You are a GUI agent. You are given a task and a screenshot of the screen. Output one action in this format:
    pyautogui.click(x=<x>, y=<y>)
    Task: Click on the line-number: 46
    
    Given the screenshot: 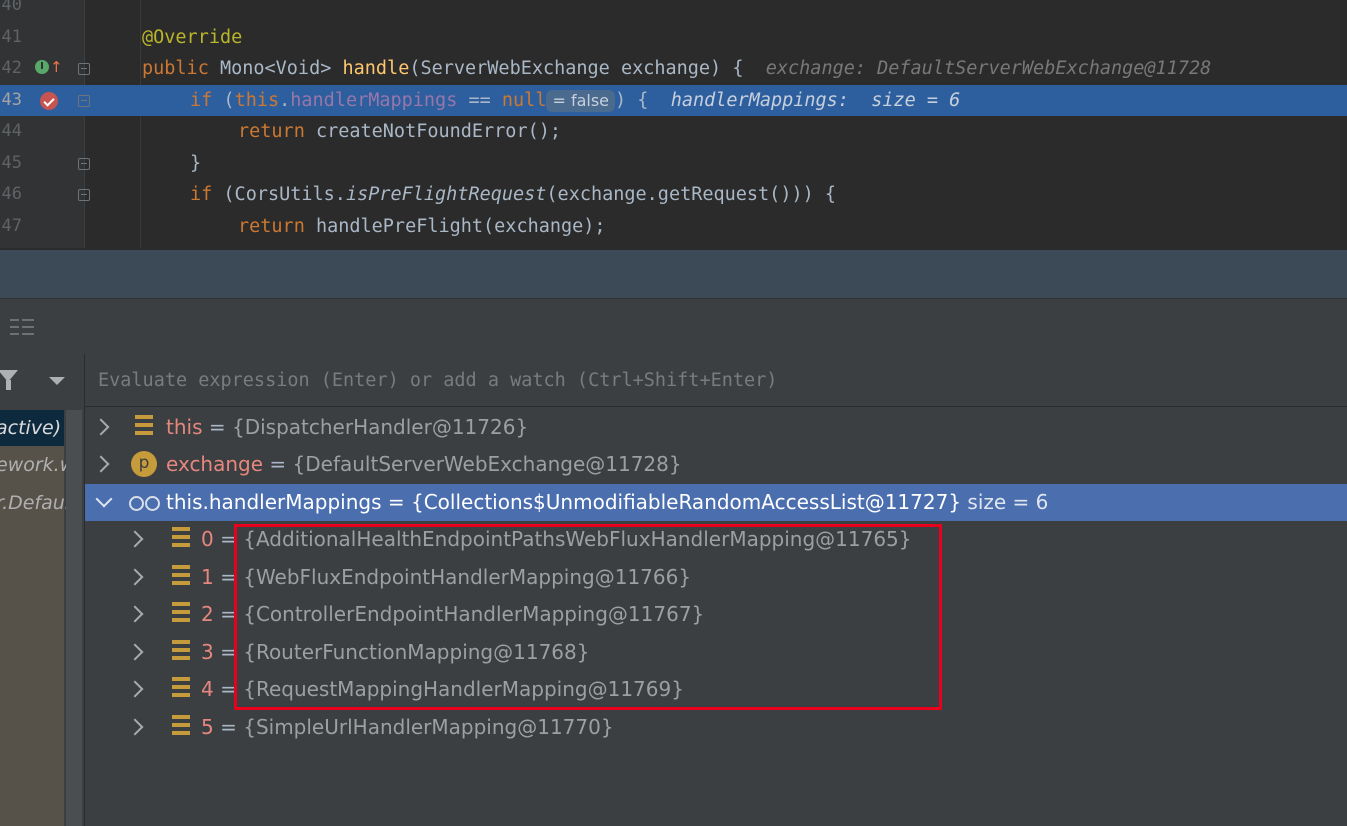 What is the action you would take?
    pyautogui.click(x=11, y=194)
    